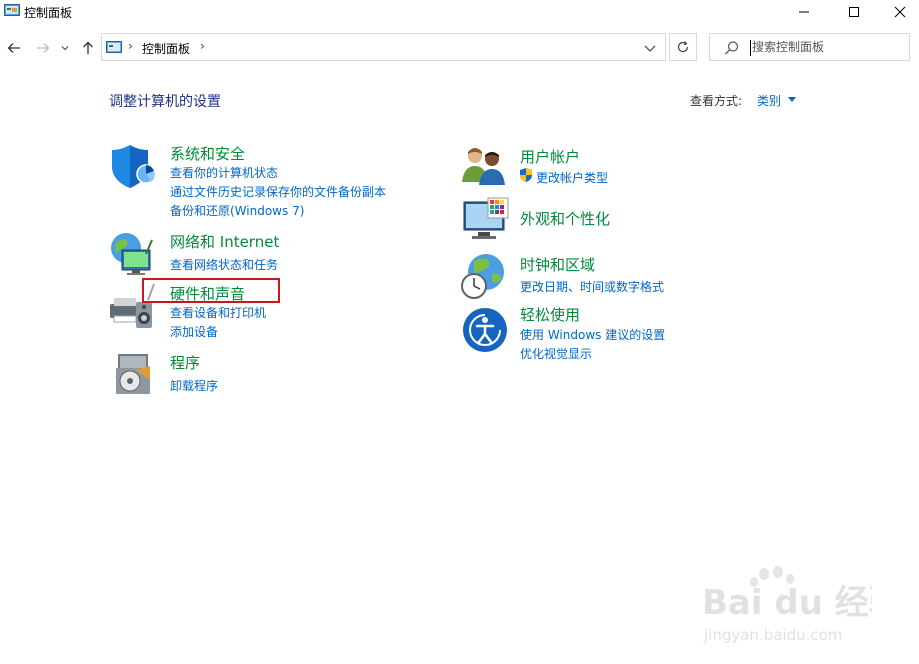  What do you see at coordinates (194, 331) in the screenshot?
I see `link-add-device: 添加设备` at bounding box center [194, 331].